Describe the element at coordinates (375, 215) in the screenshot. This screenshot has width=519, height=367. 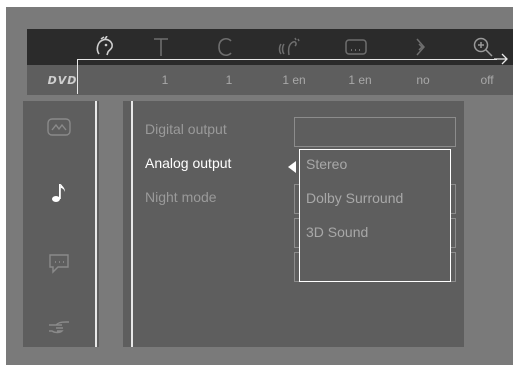
I see `analog-output-dropdown: Stereo Dolby Surround 3D Sound` at that location.